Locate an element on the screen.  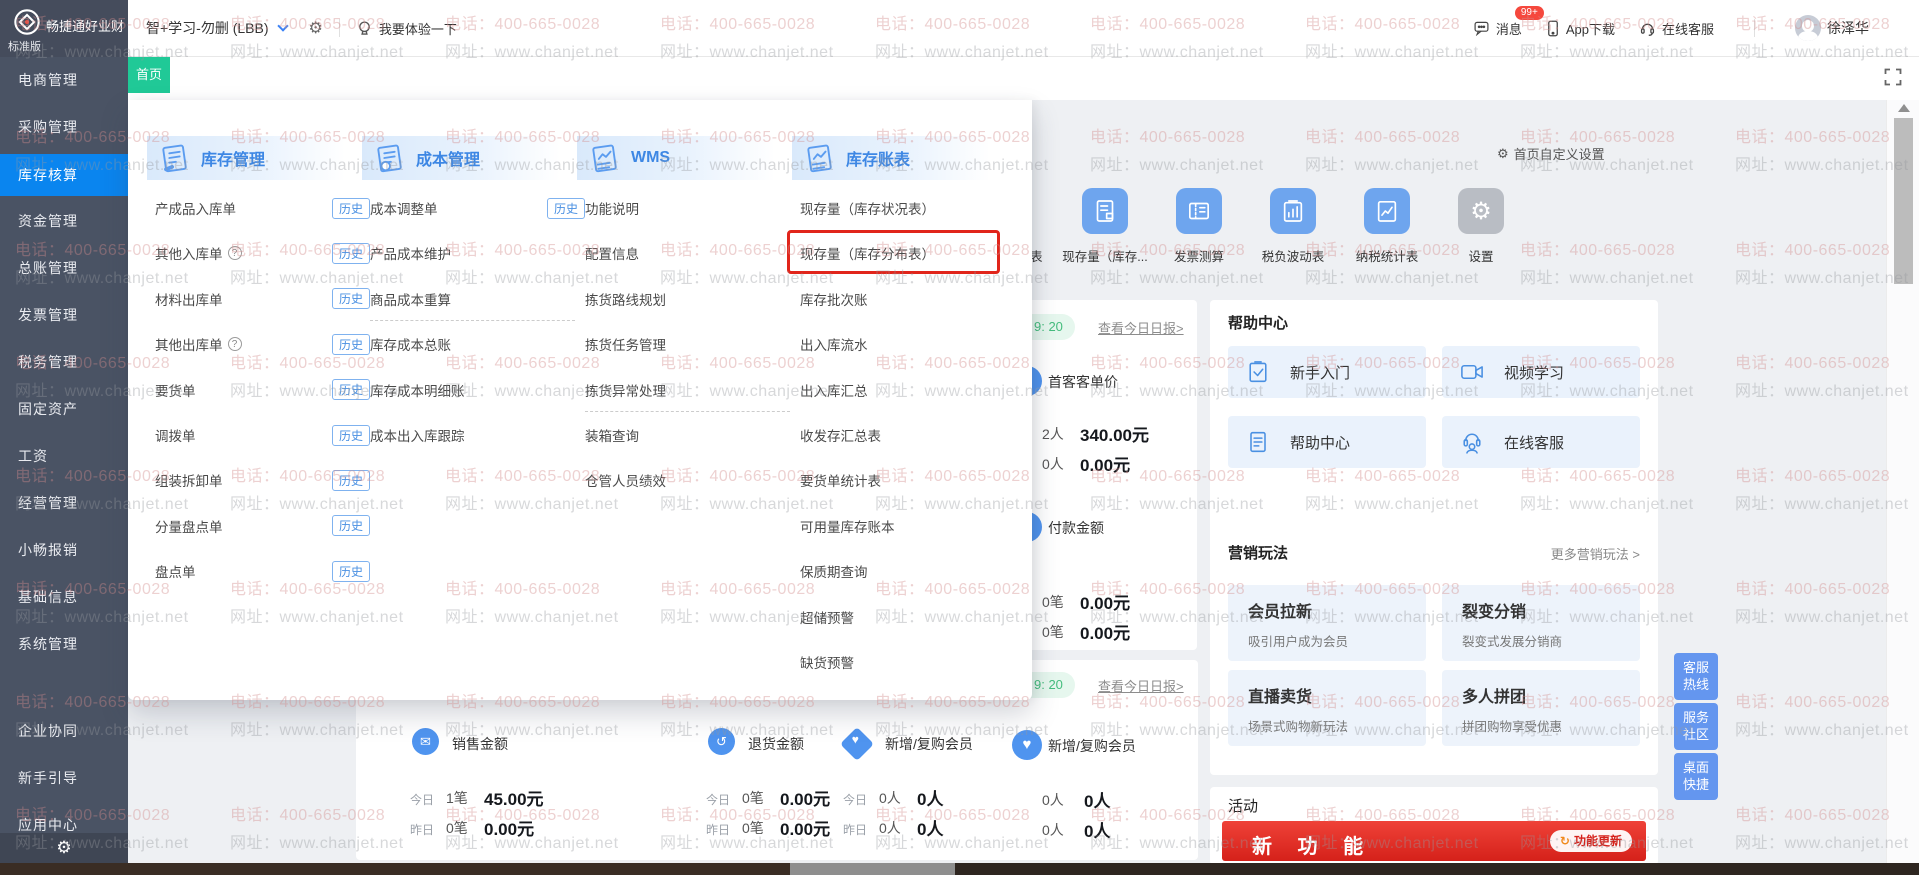
sidebar-item-10: 小畅报销 is located at coordinates (64, 550).